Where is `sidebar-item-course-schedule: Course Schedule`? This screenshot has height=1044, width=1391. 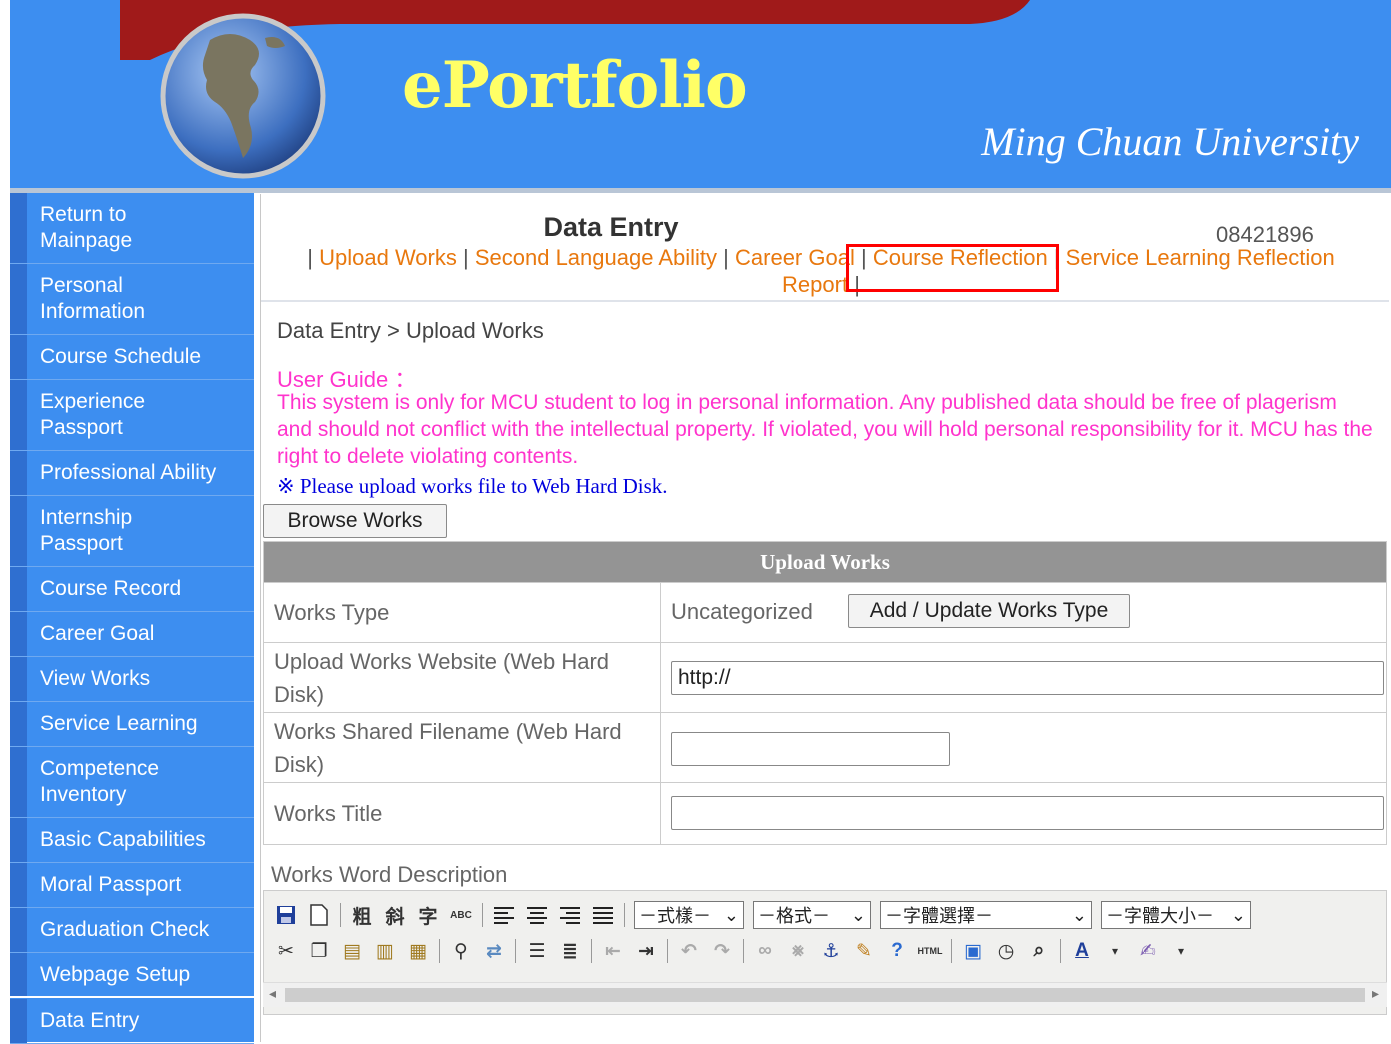 sidebar-item-course-schedule: Course Schedule is located at coordinates (132, 357).